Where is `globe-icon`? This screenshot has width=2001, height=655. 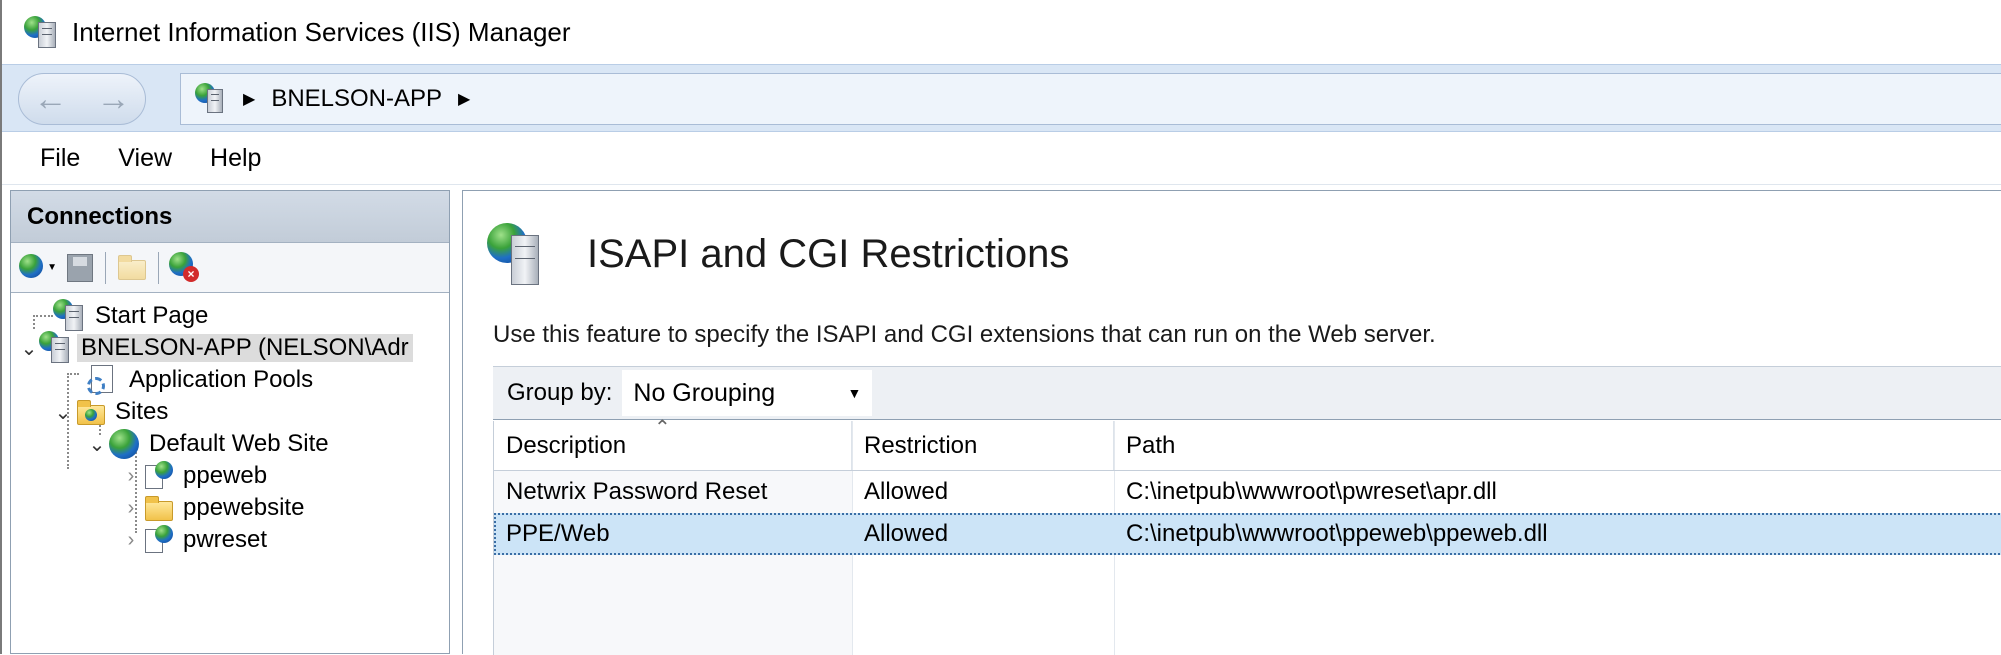
globe-icon is located at coordinates (124, 444).